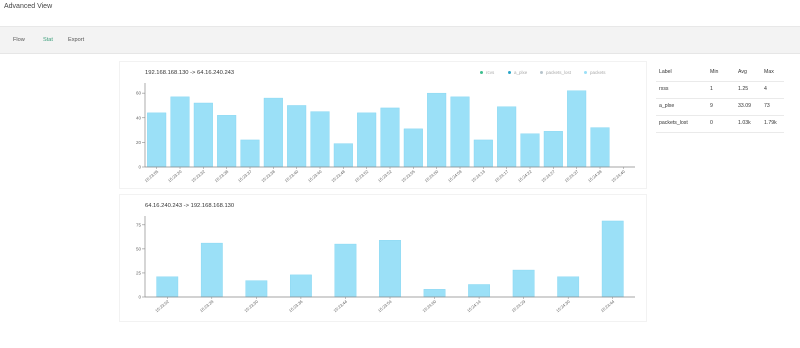 Image resolution: width=800 pixels, height=348 pixels. Describe the element at coordinates (152, 176) in the screenshot. I see `x-tick-label: 15:23:05` at that location.